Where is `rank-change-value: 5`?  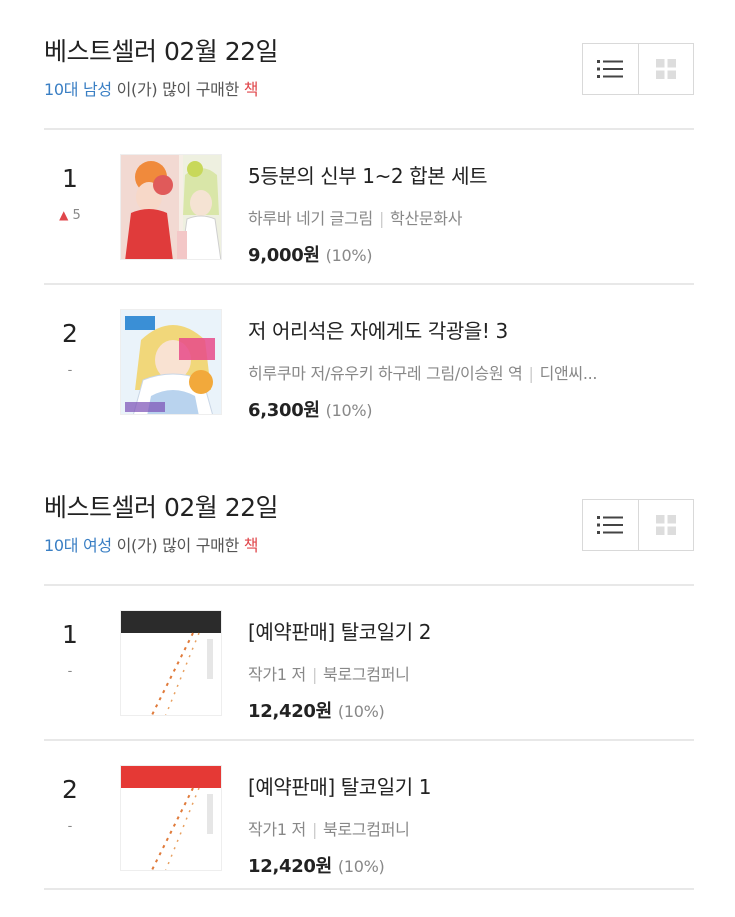 rank-change-value: 5 is located at coordinates (76, 215).